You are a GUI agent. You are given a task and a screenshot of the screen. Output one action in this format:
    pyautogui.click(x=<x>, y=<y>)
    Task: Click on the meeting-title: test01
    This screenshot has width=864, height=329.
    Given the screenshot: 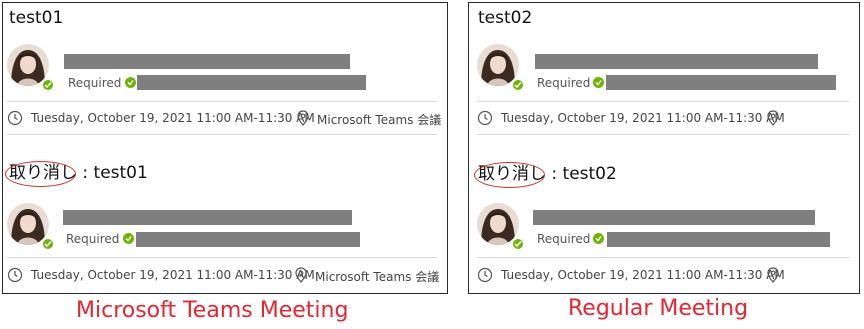 What is the action you would take?
    pyautogui.click(x=36, y=18)
    